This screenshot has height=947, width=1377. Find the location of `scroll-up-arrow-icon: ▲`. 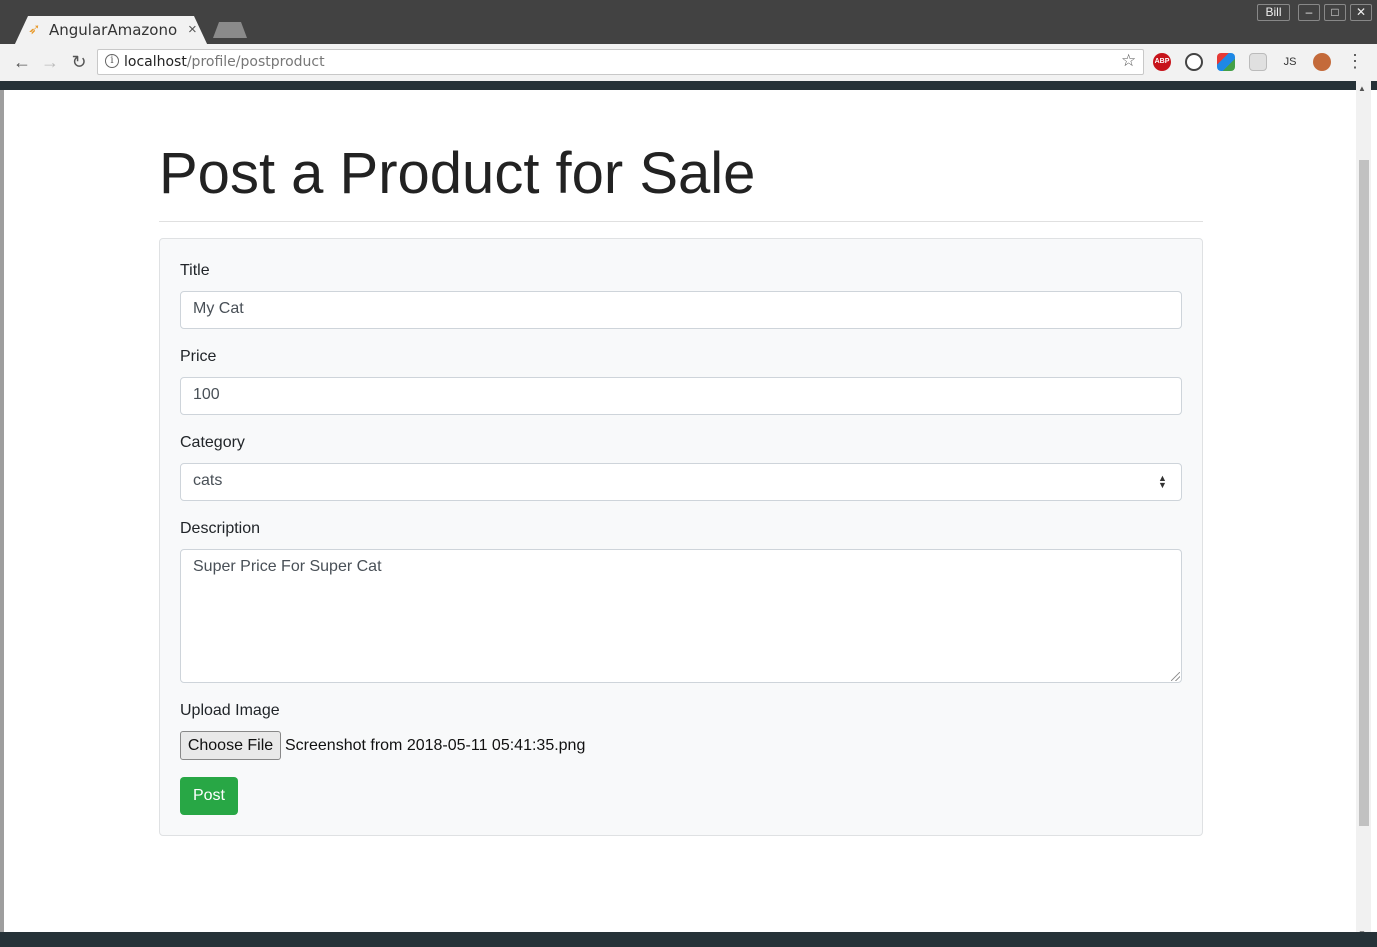

scroll-up-arrow-icon: ▲ is located at coordinates (1362, 88).